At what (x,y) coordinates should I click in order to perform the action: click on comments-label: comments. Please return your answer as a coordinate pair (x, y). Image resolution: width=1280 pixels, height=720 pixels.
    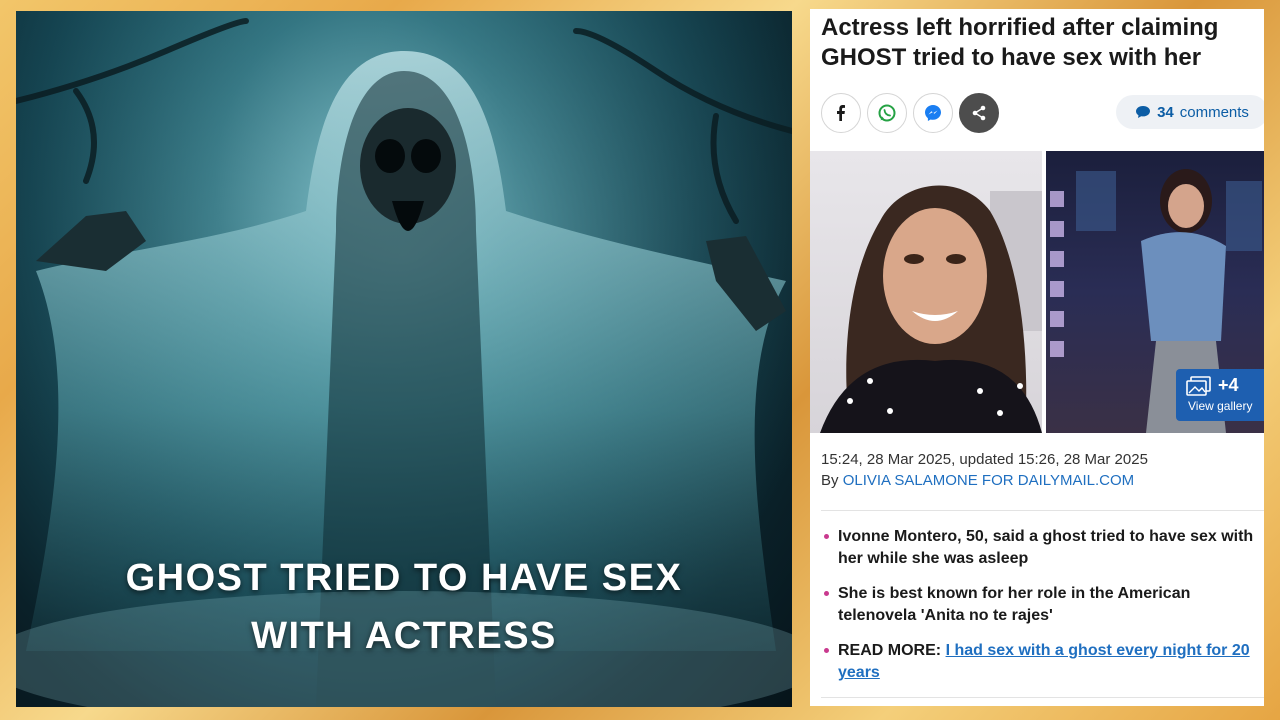
    Looking at the image, I should click on (1214, 112).